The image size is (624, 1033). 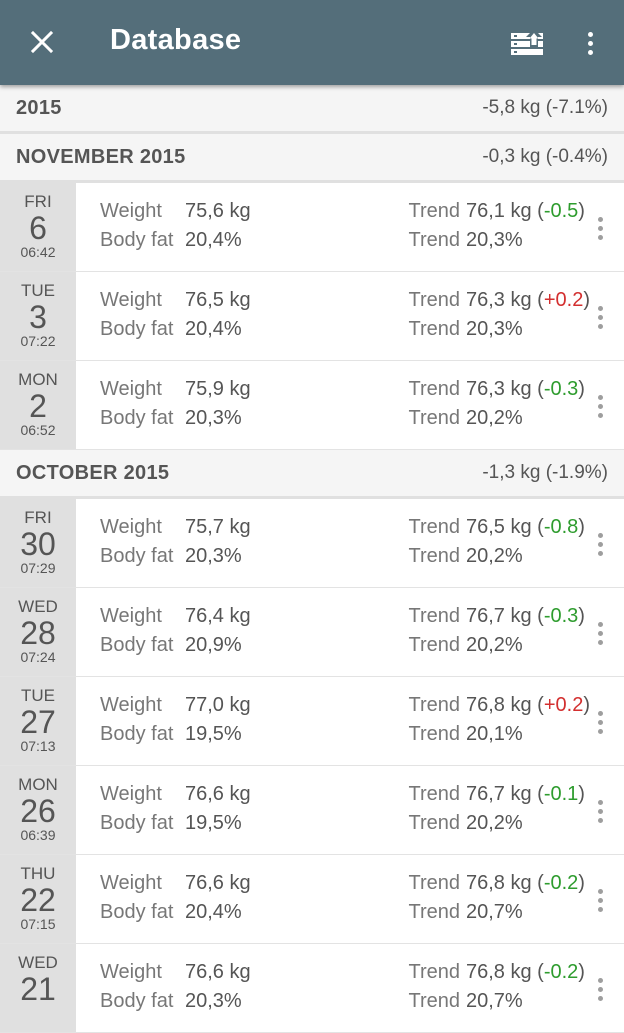 What do you see at coordinates (213, 556) in the screenshot?
I see `body-fat-value: 20,3%` at bounding box center [213, 556].